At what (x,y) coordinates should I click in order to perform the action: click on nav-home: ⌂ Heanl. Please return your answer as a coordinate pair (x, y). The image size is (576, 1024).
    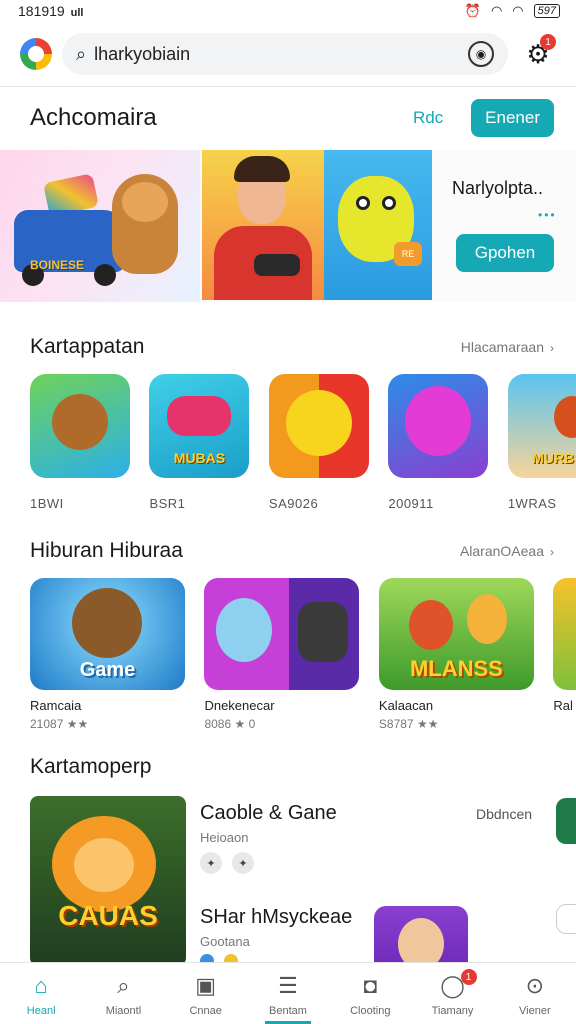
    Looking at the image, I should click on (41, 993).